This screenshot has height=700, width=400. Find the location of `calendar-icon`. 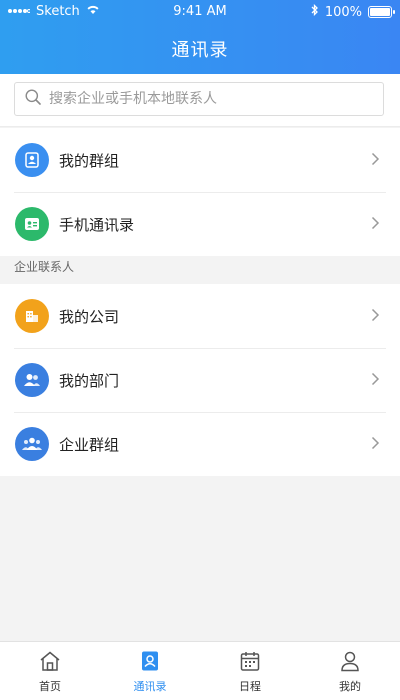

calendar-icon is located at coordinates (250, 664).